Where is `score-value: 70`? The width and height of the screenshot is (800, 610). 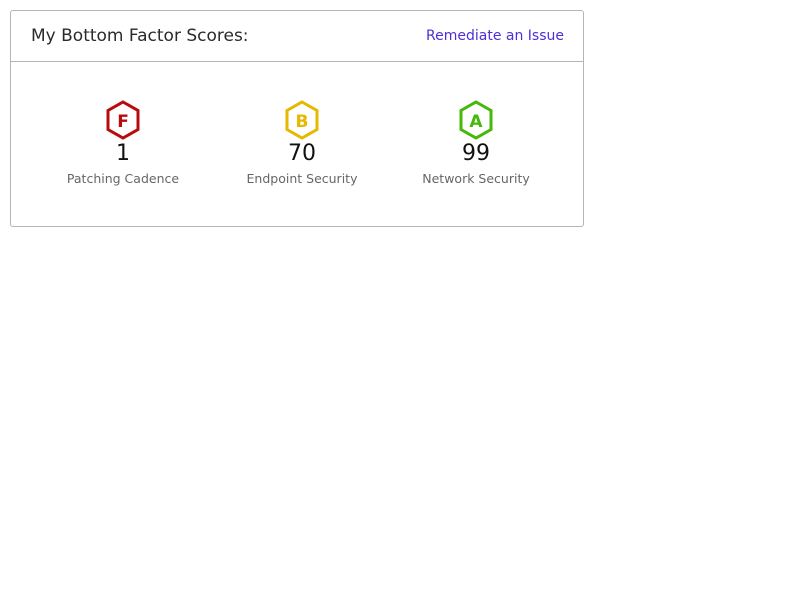
score-value: 70 is located at coordinates (302, 153).